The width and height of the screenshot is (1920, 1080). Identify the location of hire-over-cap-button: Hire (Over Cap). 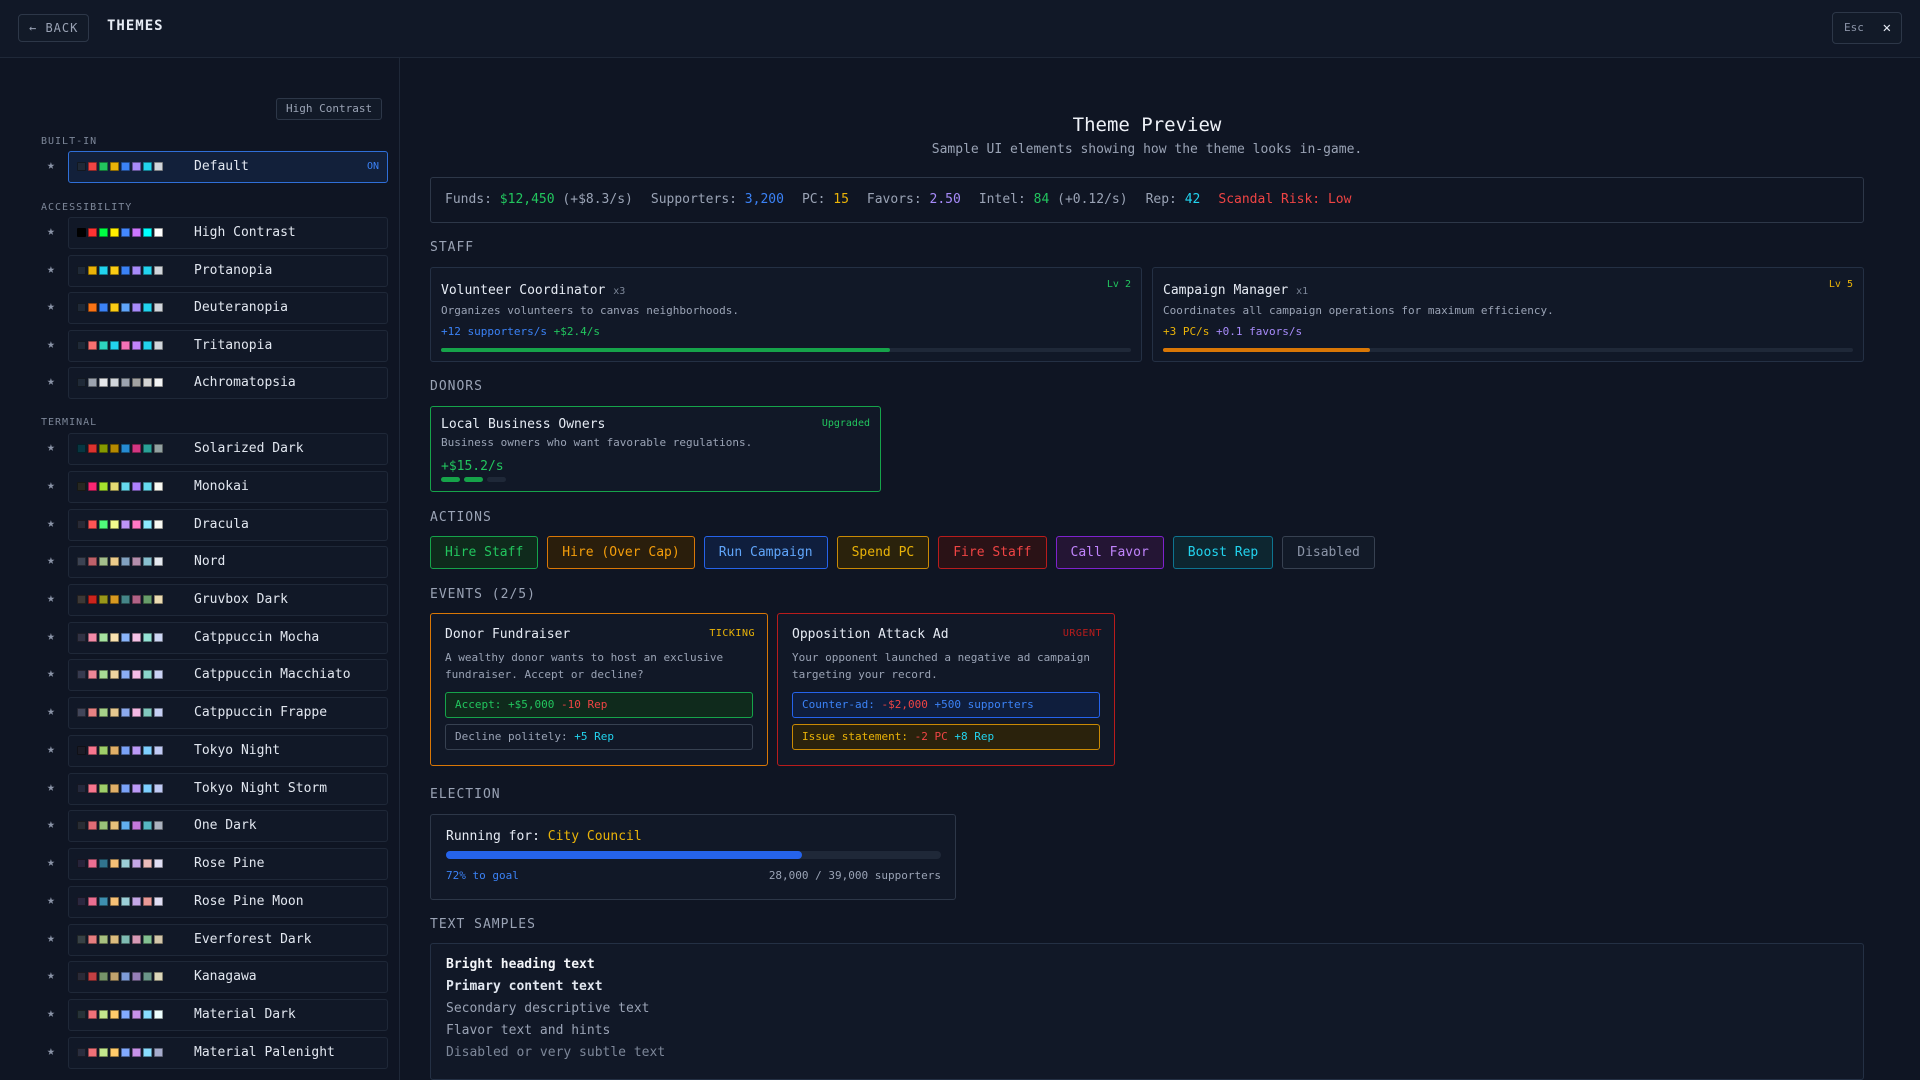
(621, 552).